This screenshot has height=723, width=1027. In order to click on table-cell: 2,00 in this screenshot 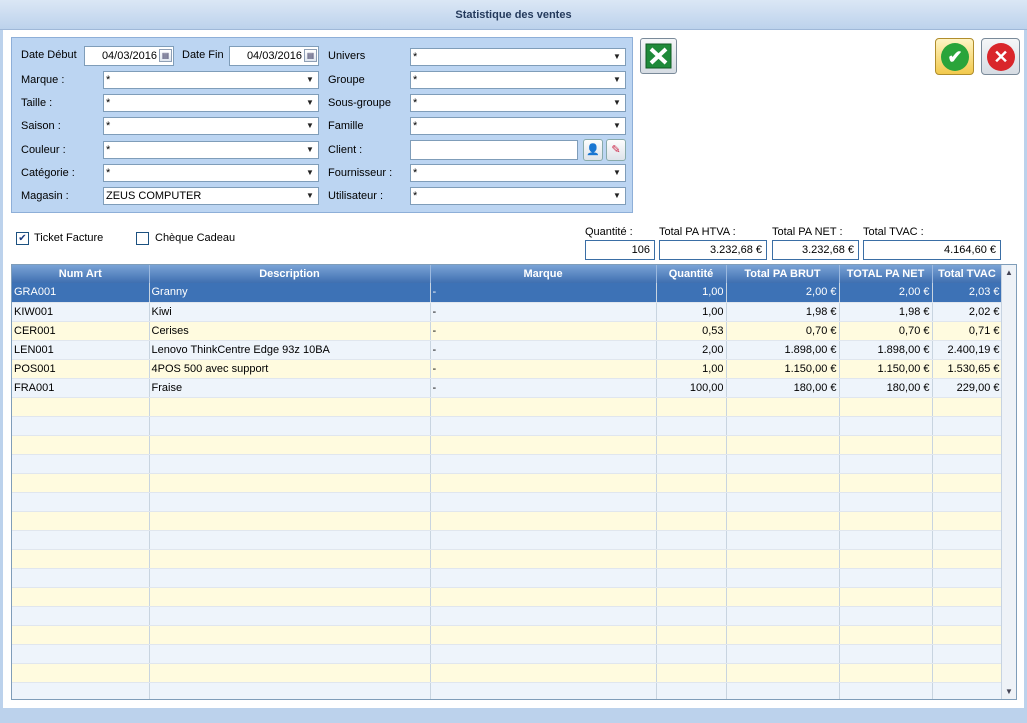, I will do `click(691, 350)`.